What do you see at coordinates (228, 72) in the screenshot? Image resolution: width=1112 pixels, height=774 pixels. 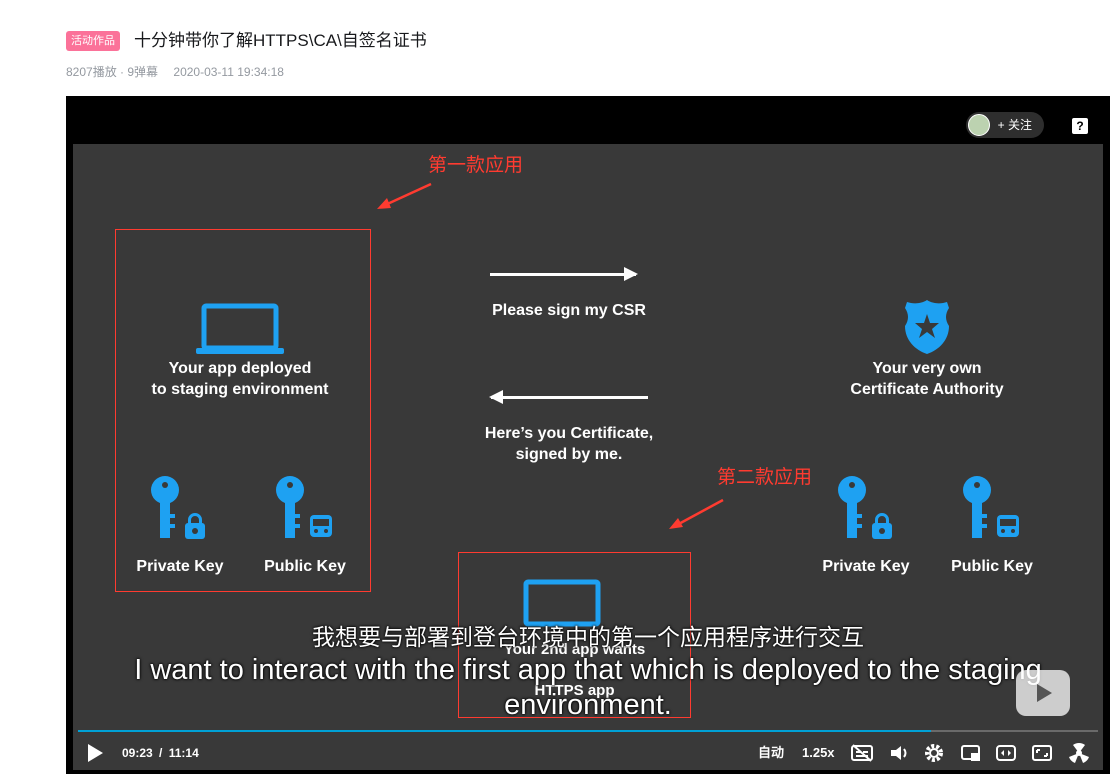 I see `publish-datetime: 2020-03-11 19:34:18` at bounding box center [228, 72].